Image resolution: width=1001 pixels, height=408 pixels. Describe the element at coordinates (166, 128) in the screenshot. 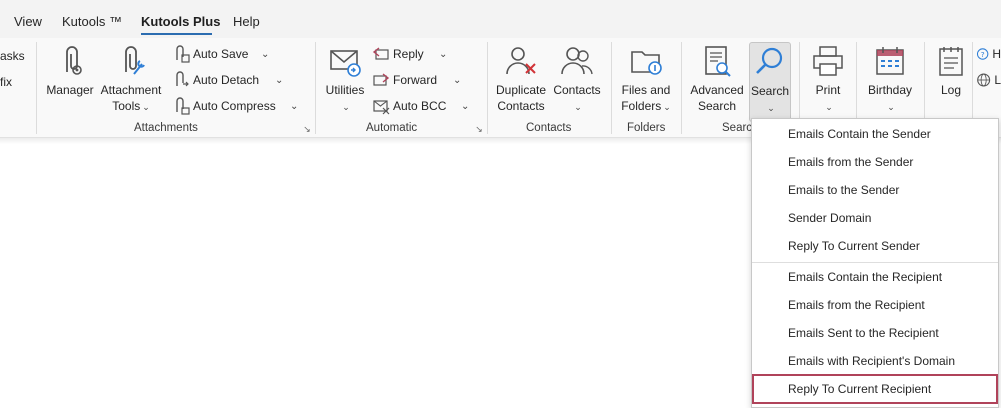

I see `group-label-attachments: Attachments` at that location.